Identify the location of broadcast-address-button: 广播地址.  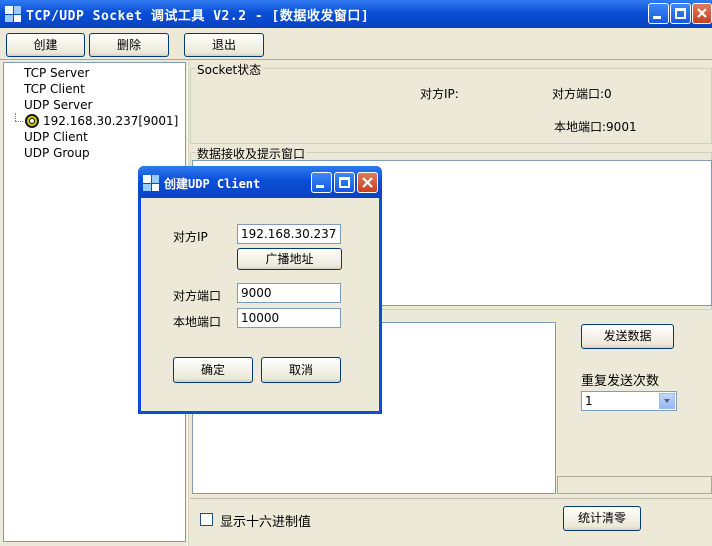
(289, 259).